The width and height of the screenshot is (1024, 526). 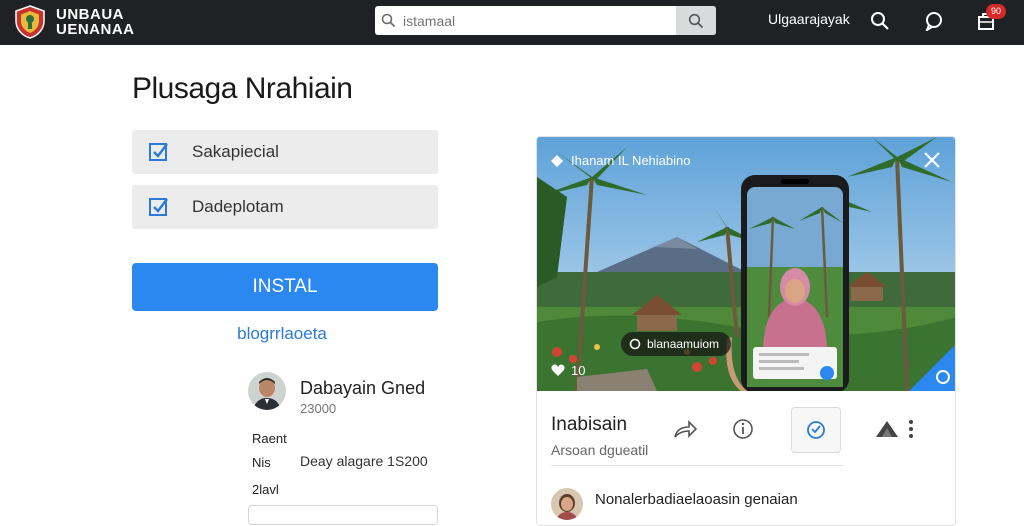 I want to click on meta-value: Deay alagare 1S200, so click(x=364, y=461).